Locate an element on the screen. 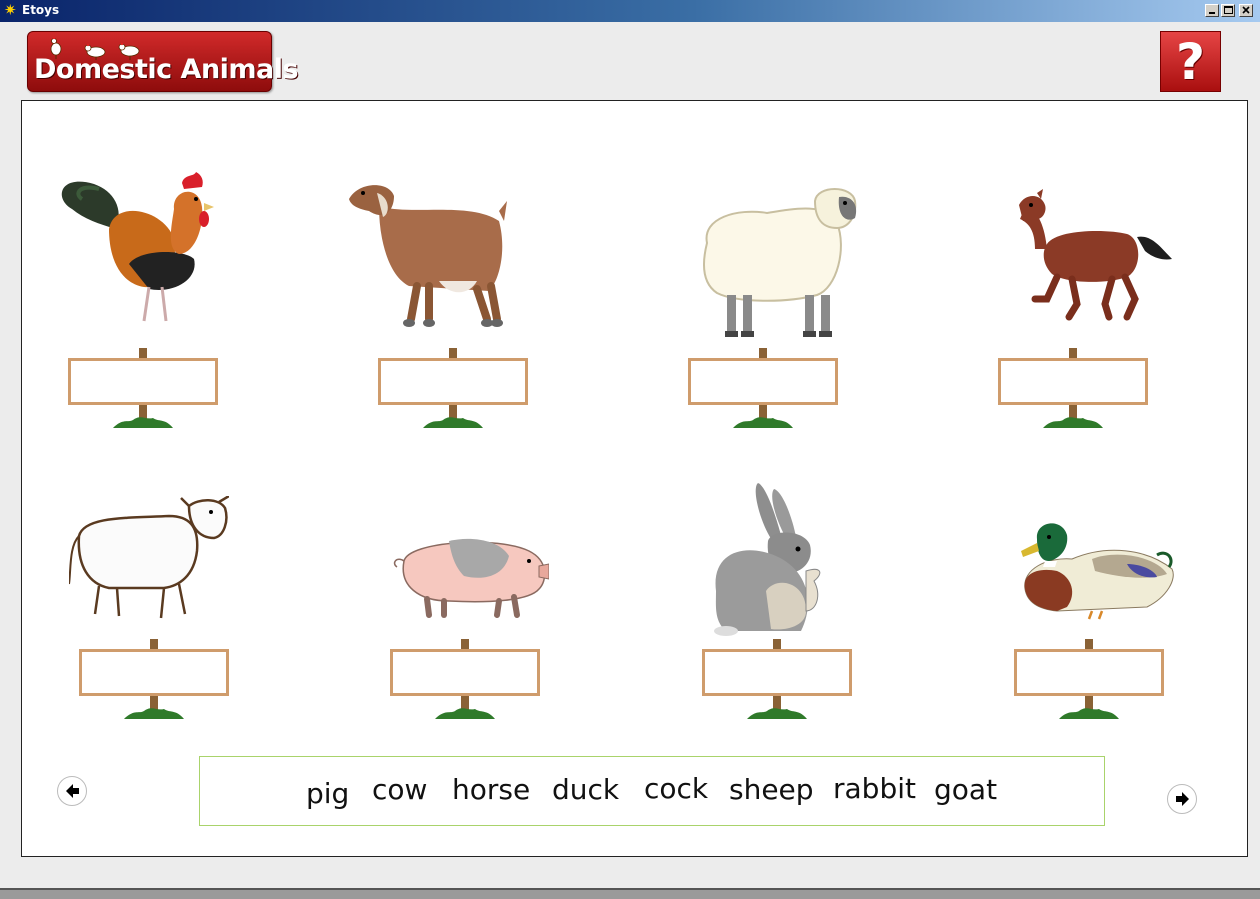  window-title: Etoys is located at coordinates (41, 10).